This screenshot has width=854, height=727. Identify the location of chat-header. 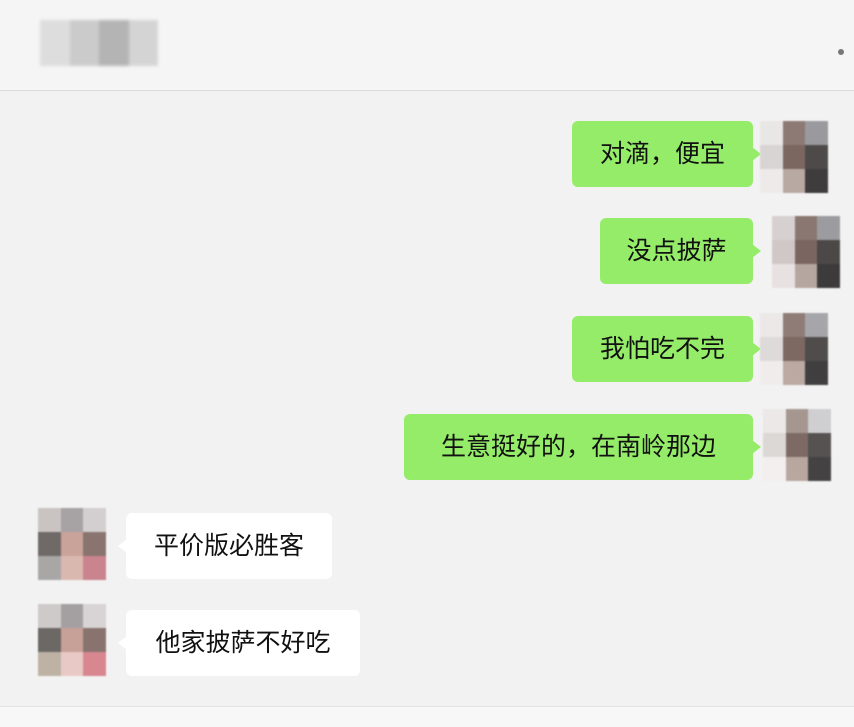
(427, 45).